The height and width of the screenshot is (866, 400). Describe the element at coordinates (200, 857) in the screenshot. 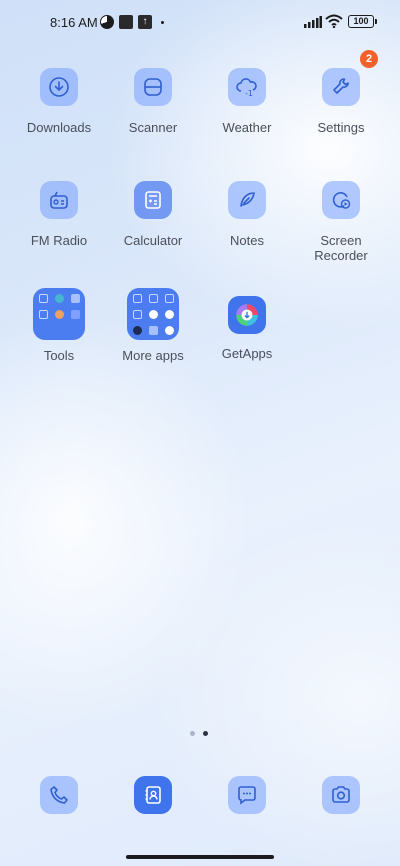

I see `home-gesture-bar` at that location.